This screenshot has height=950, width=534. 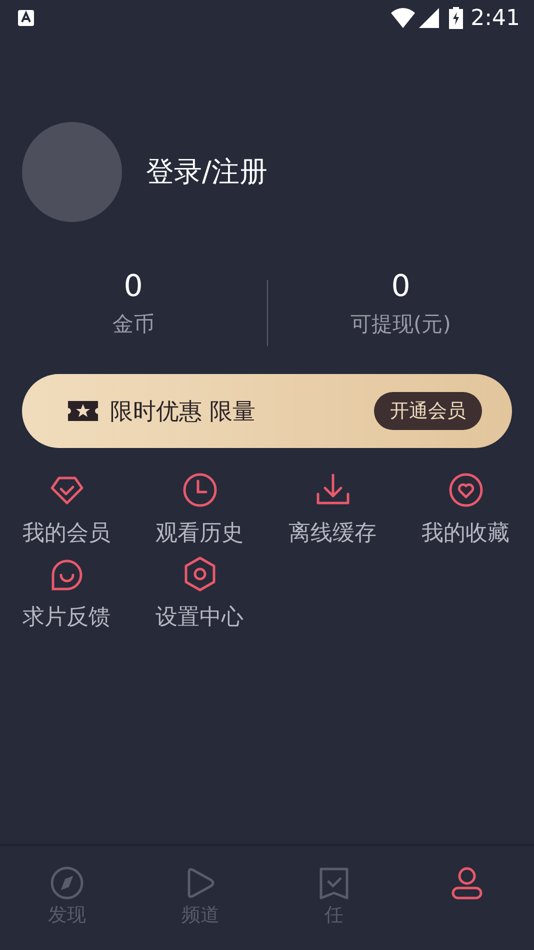 I want to click on person-icon, so click(x=467, y=883).